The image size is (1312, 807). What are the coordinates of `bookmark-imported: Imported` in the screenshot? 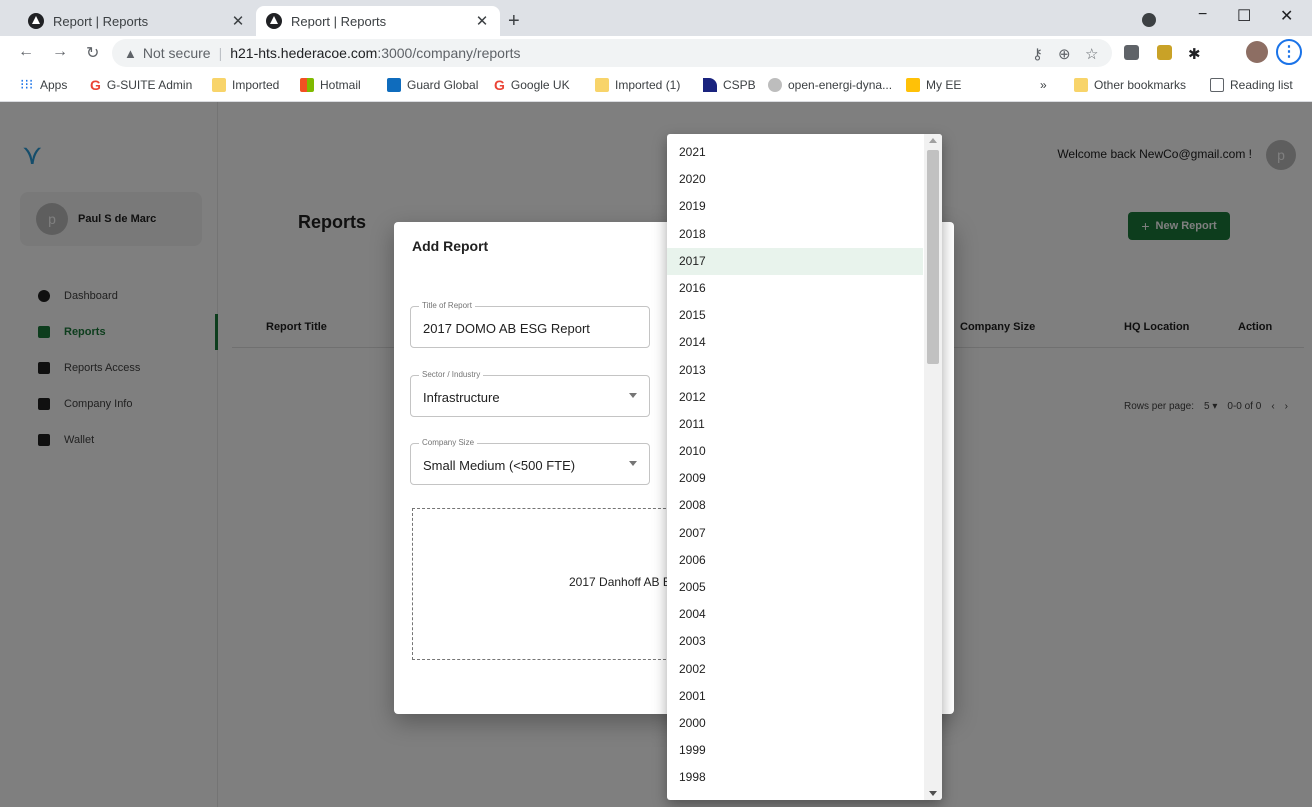 It's located at (245, 85).